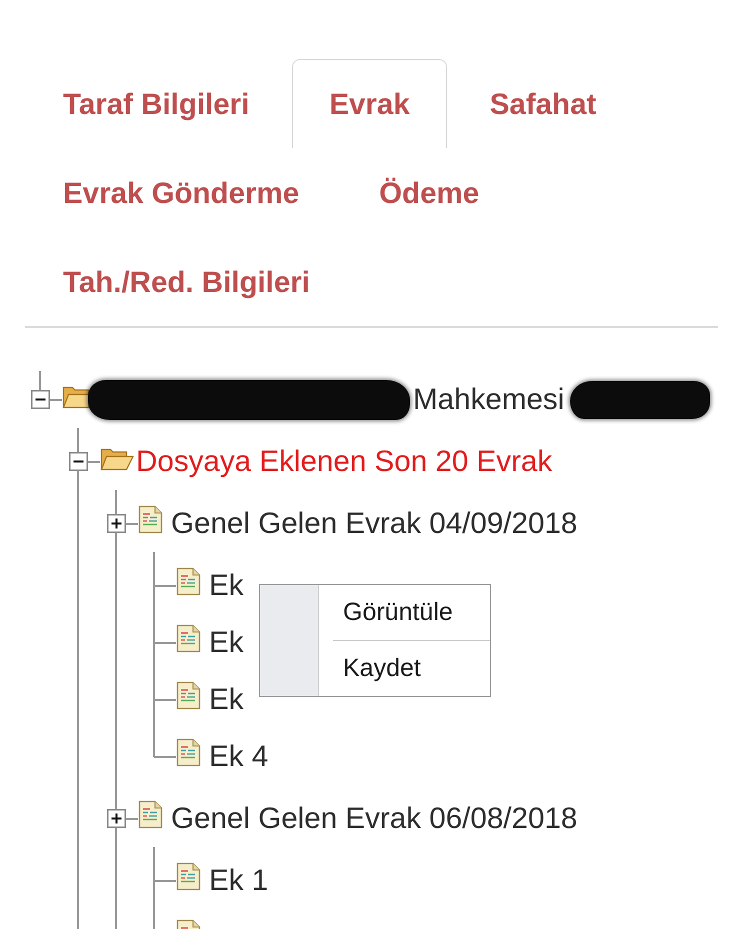 Image resolution: width=750 pixels, height=929 pixels. I want to click on tree-item: Genel Gelen Evrak 06/08/2018, so click(374, 818).